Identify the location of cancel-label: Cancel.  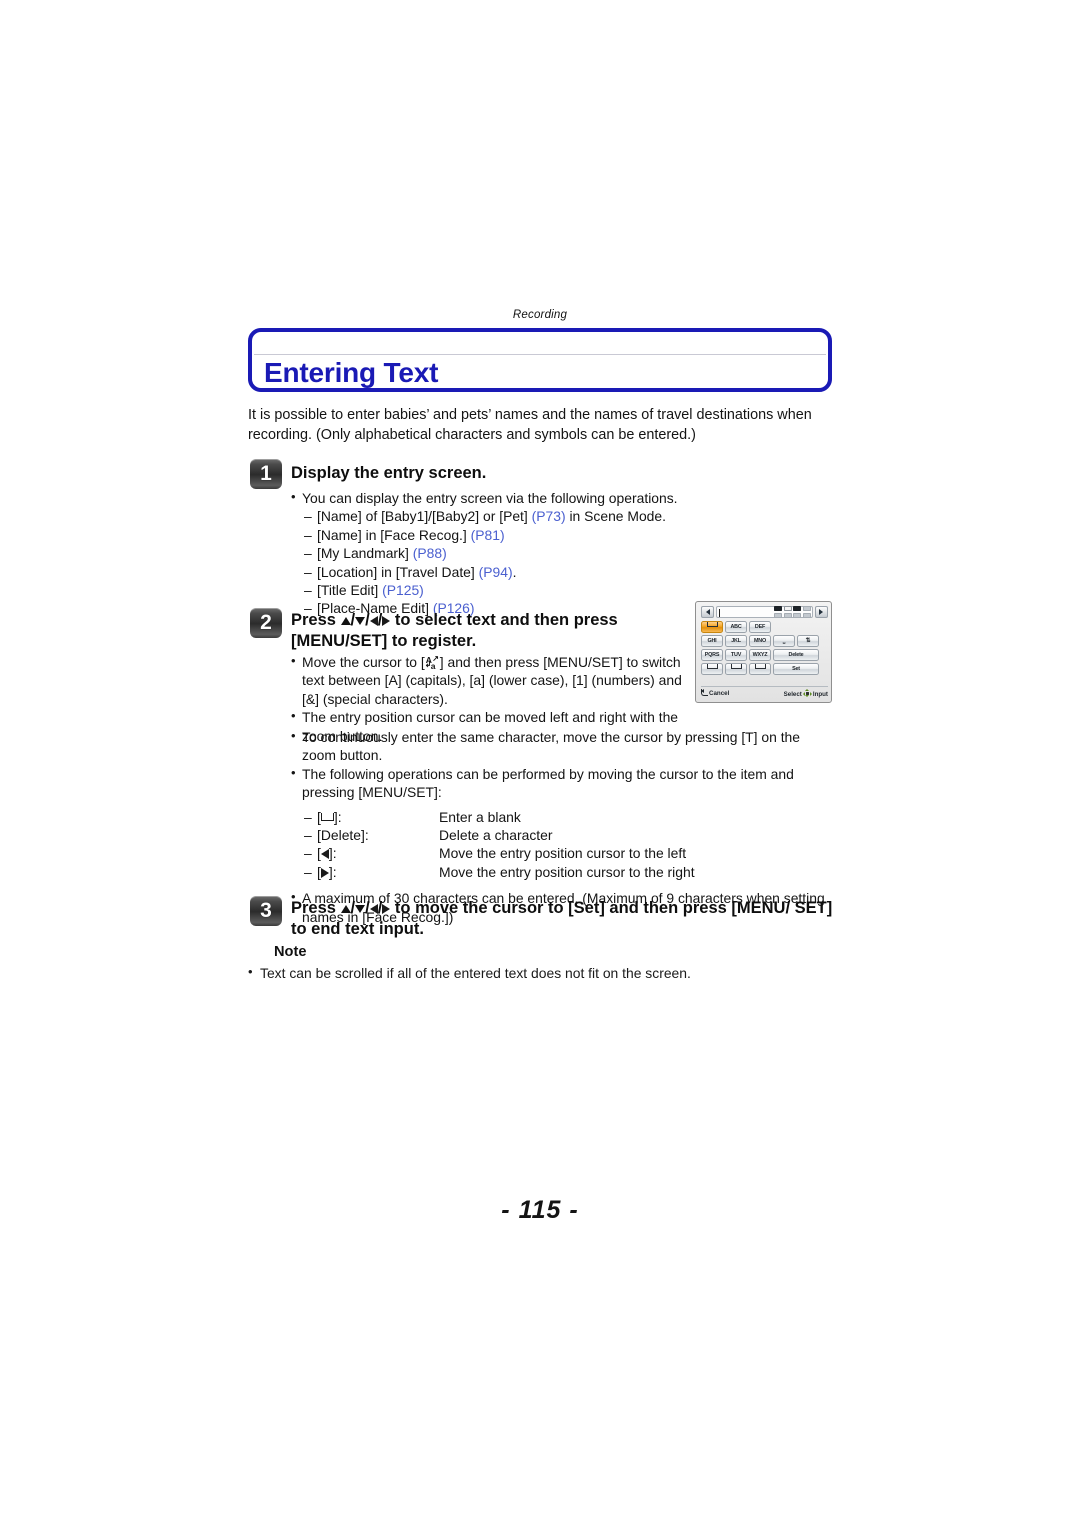
(719, 693).